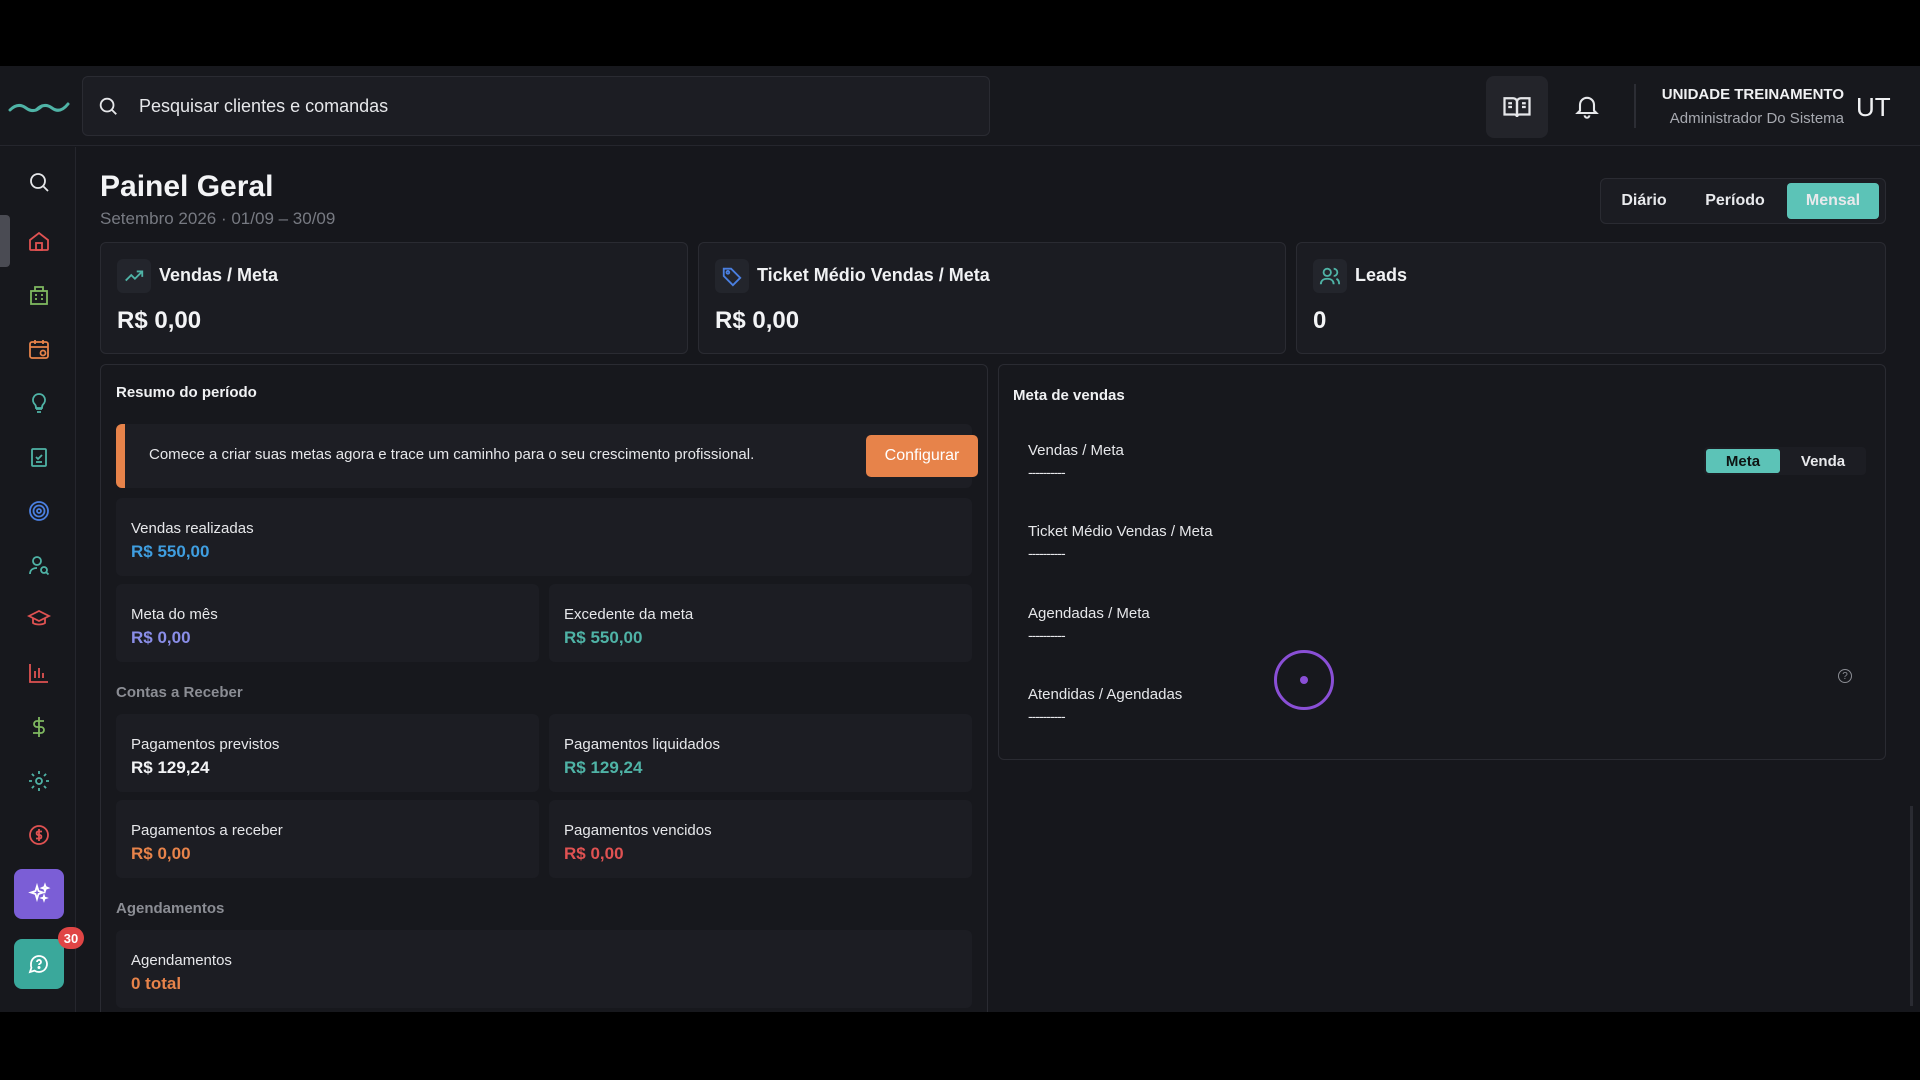 The width and height of the screenshot is (1920, 1080). Describe the element at coordinates (1743, 461) in the screenshot. I see `tab-meta: Meta` at that location.